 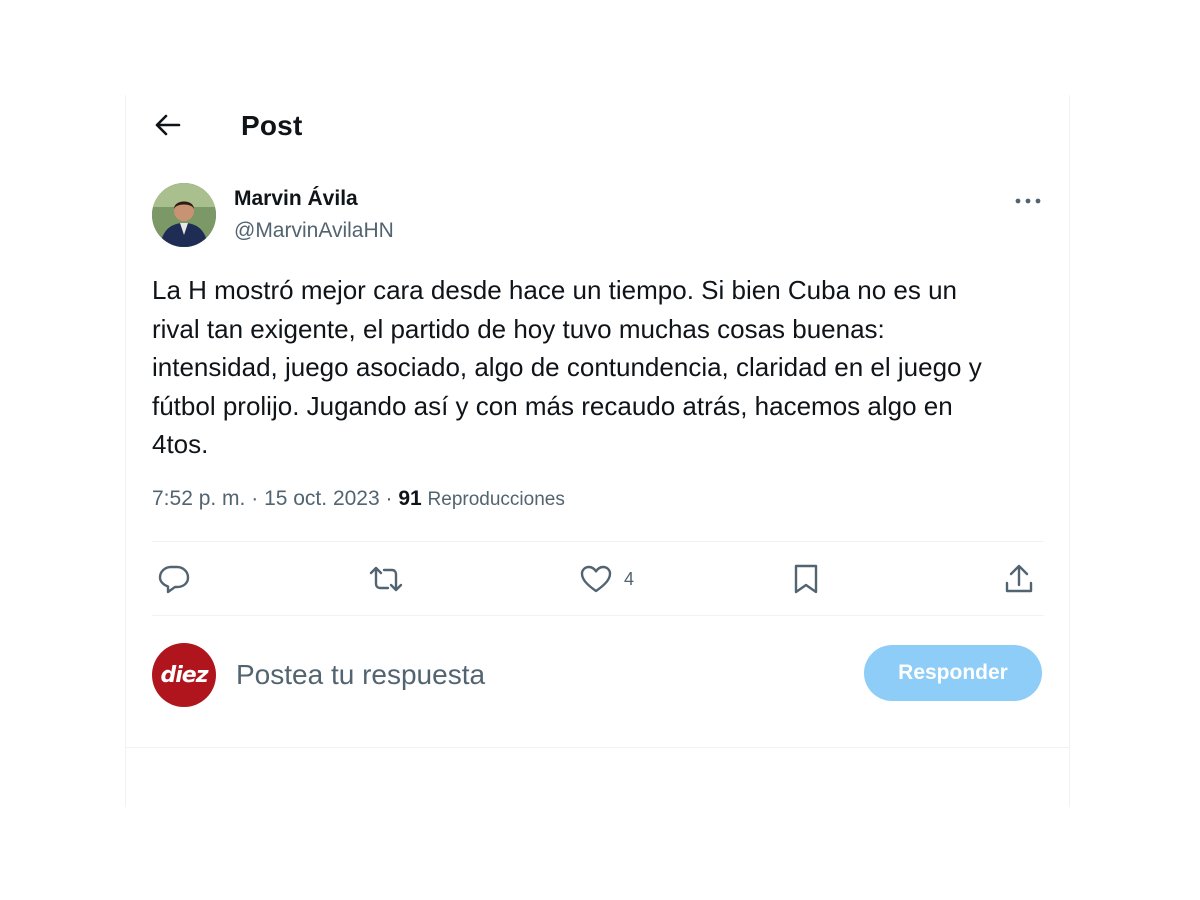 I want to click on reply-button, so click(x=174, y=579).